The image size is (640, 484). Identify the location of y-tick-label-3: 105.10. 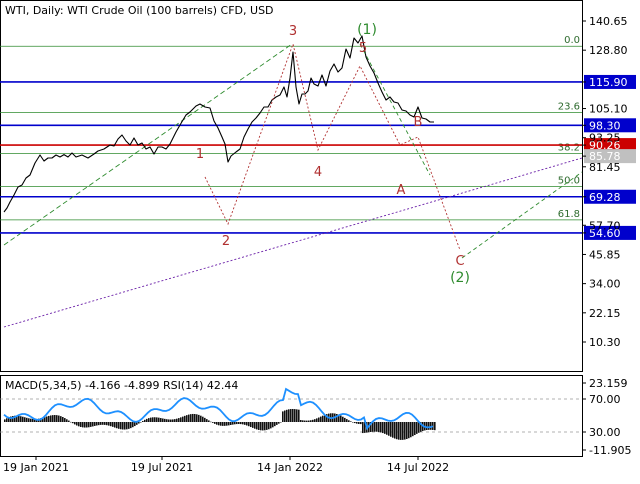
(608, 109).